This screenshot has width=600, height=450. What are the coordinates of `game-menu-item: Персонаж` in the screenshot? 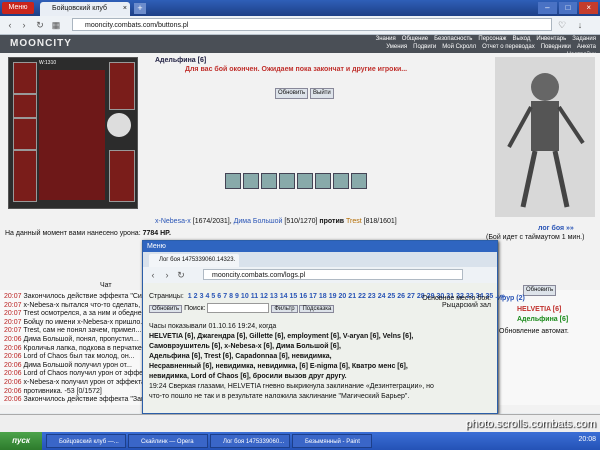 It's located at (492, 39).